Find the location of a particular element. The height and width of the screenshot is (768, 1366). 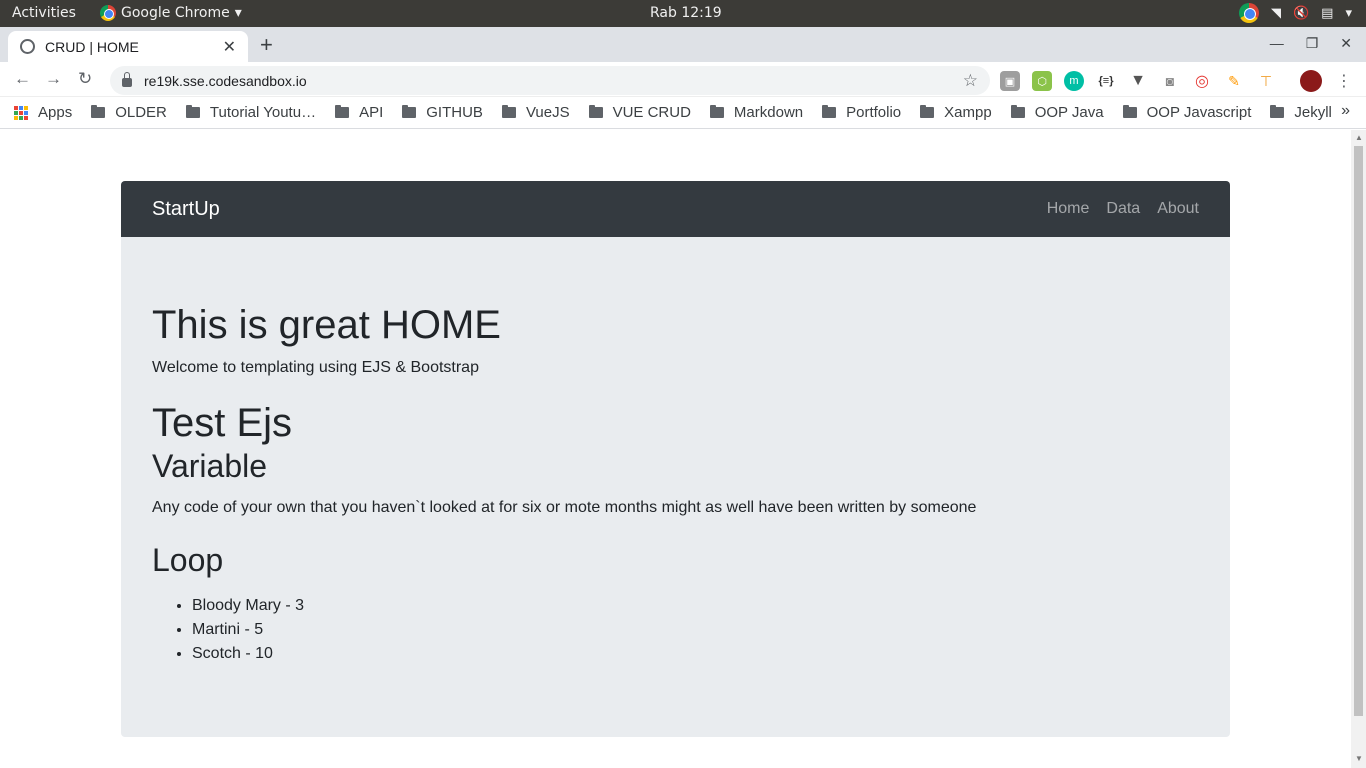

bookmark-label: VUE CRUD is located at coordinates (651, 112).